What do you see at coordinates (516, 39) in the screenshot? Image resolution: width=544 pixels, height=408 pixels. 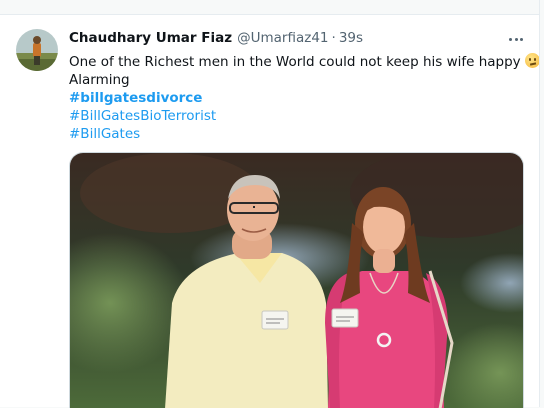 I see `more-options-icon` at bounding box center [516, 39].